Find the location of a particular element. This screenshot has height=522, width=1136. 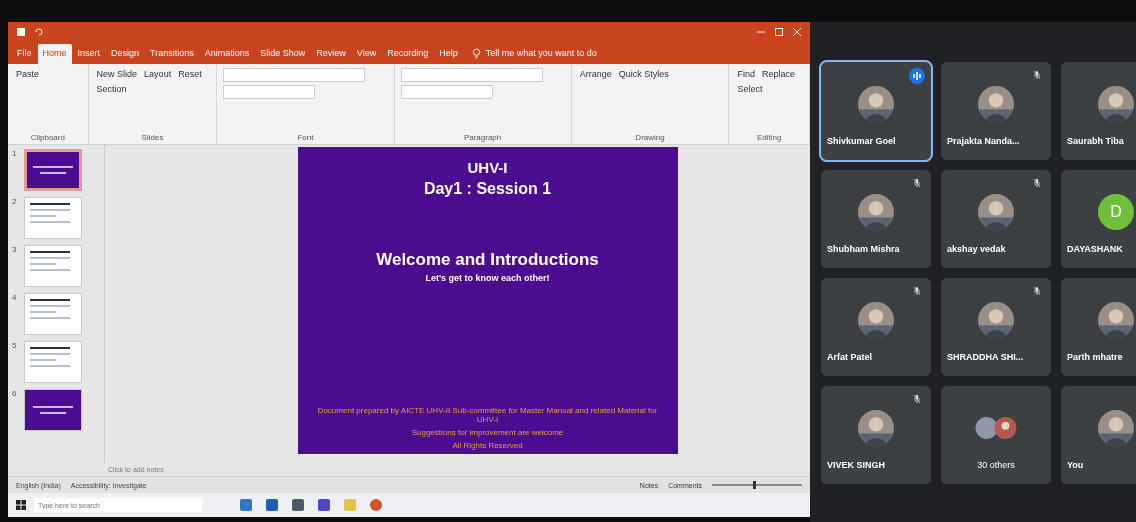

speaking-icon is located at coordinates (917, 76).